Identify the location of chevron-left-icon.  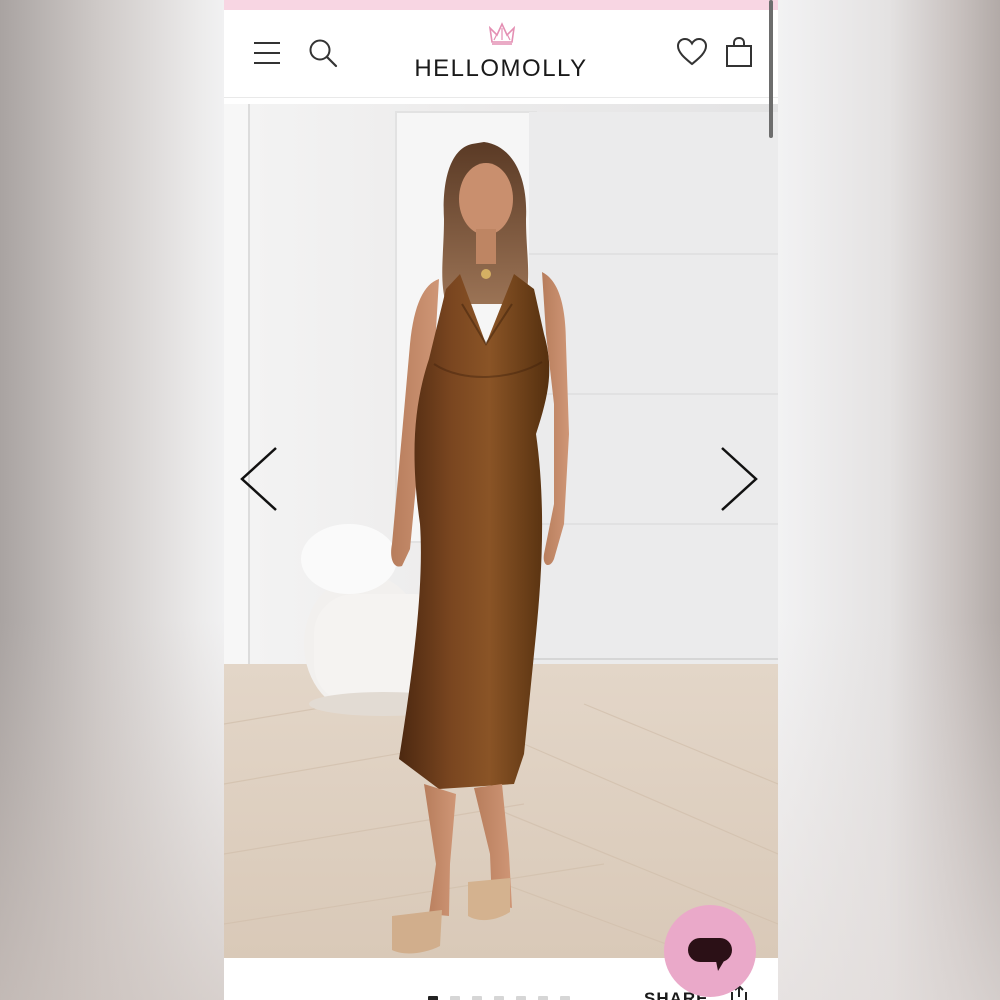
(258, 479).